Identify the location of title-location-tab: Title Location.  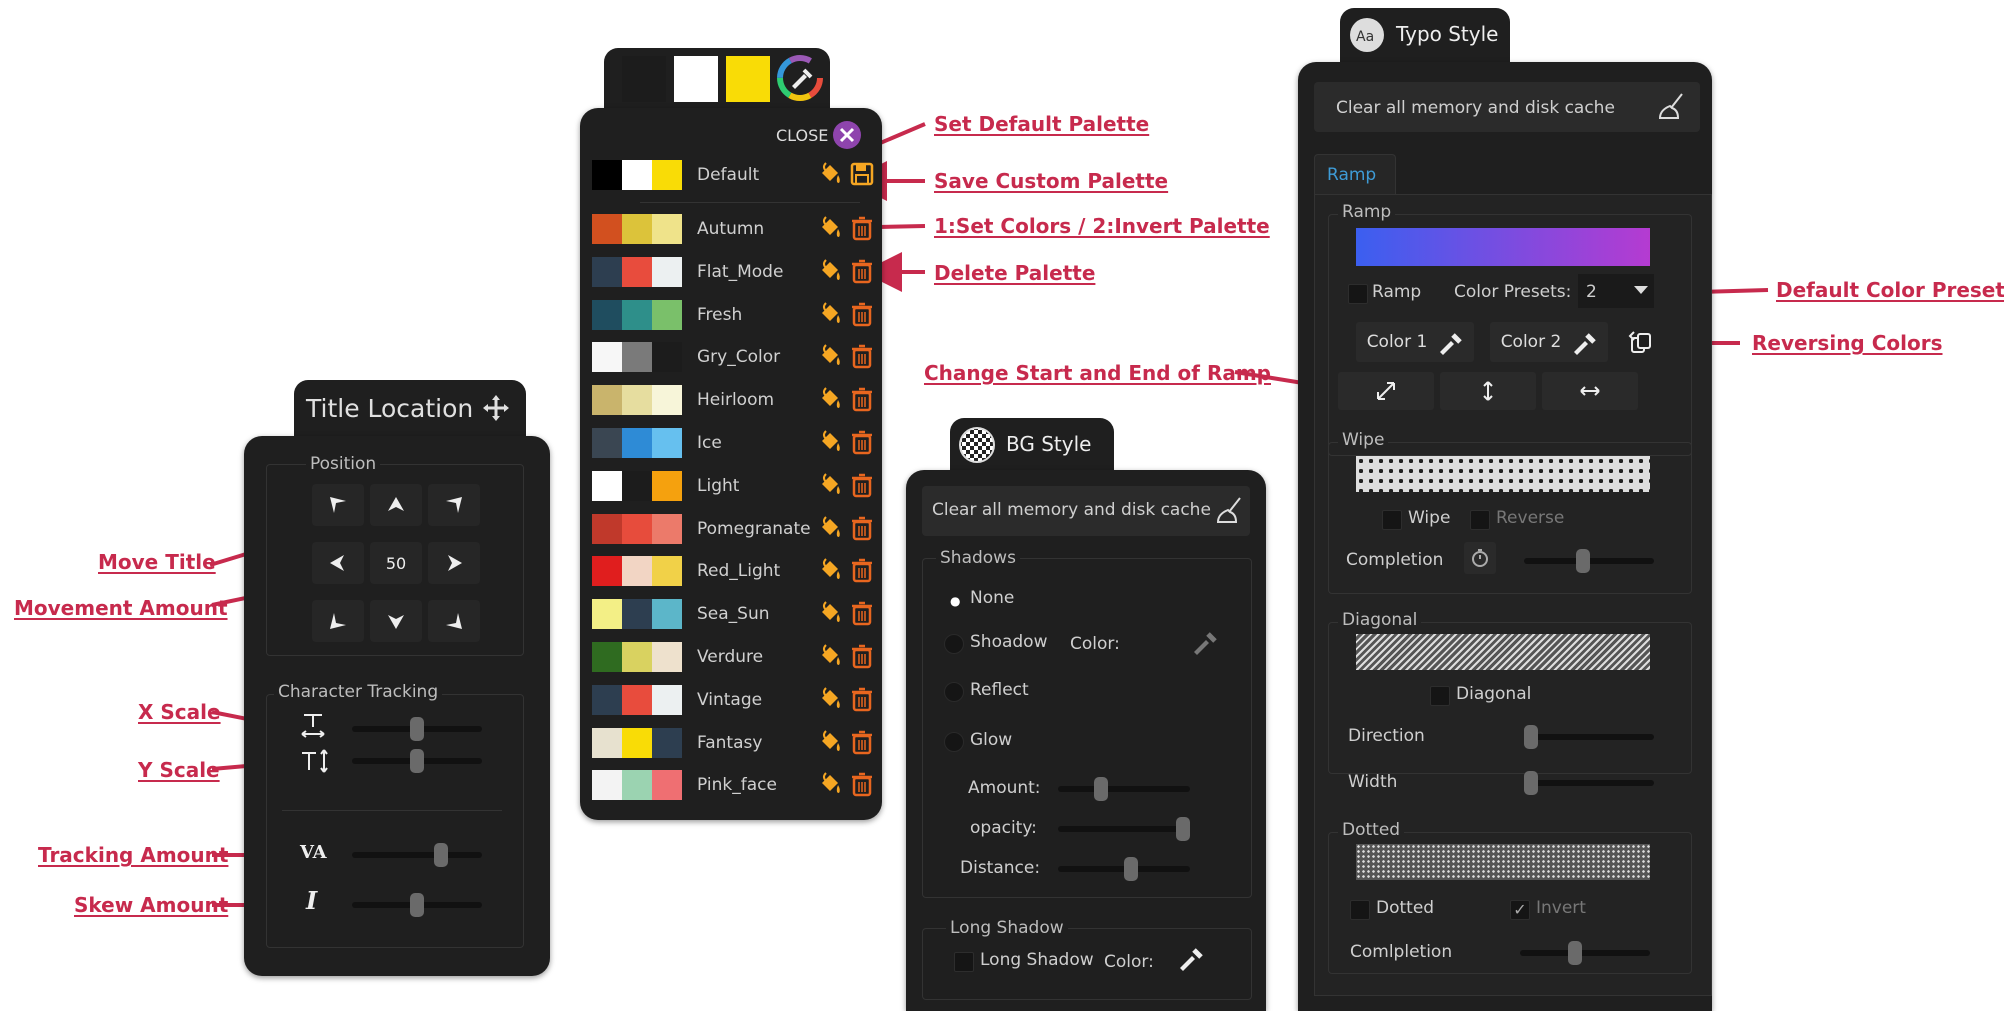
(410, 408).